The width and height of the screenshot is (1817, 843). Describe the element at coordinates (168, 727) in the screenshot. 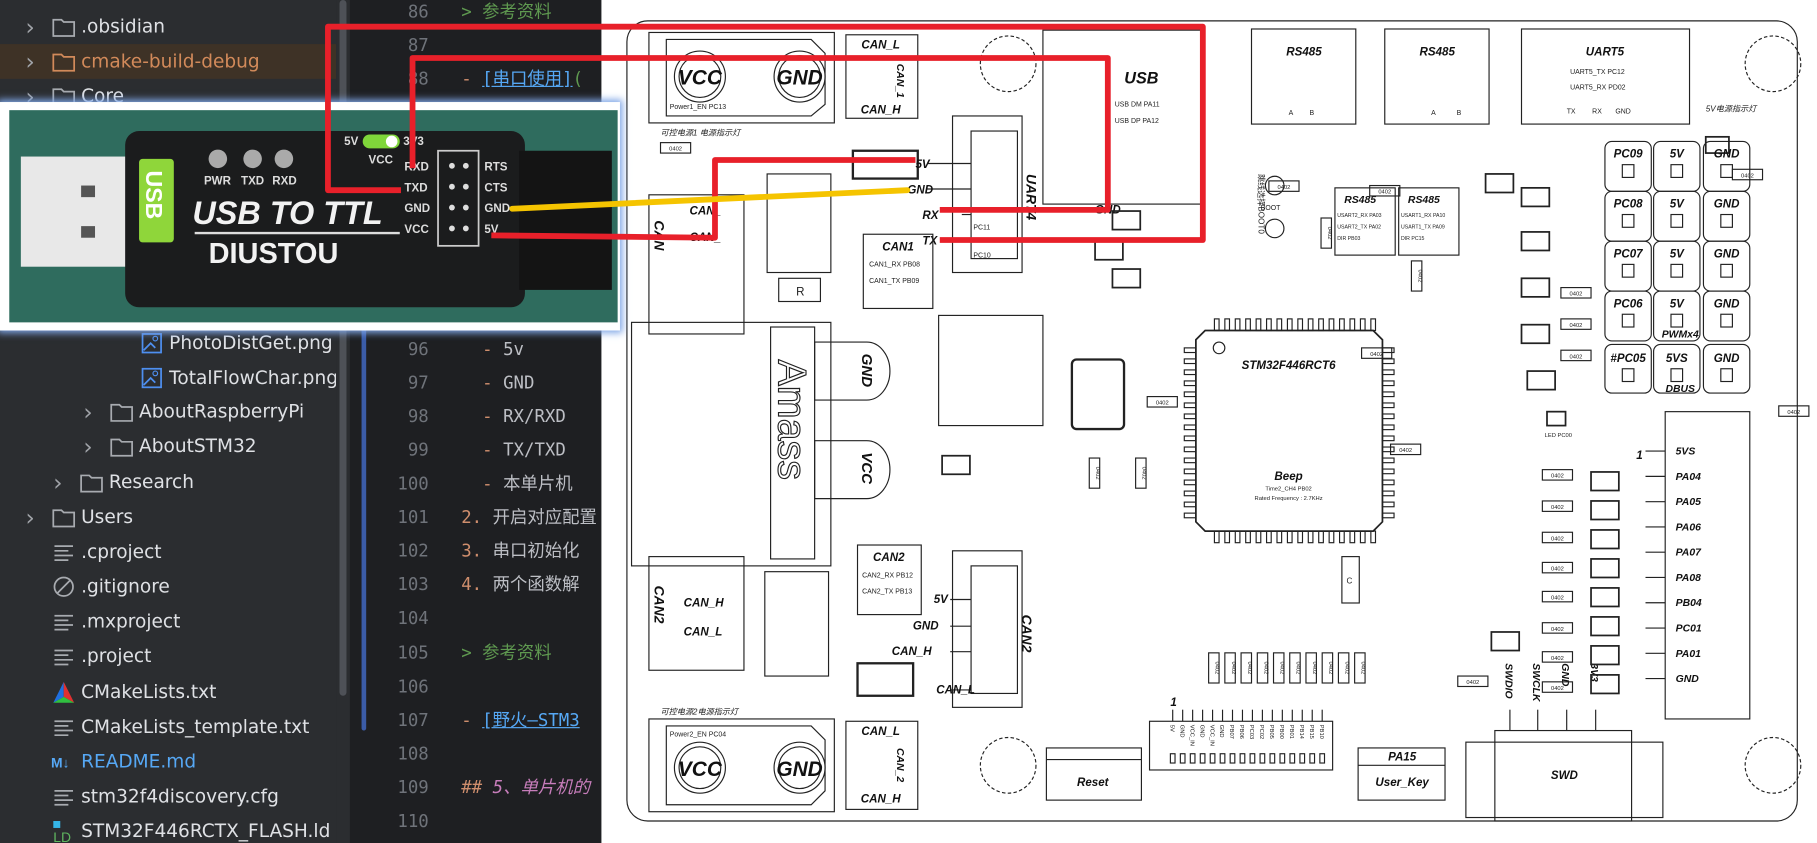

I see `tree-item: CMakeLists_template.txt` at that location.